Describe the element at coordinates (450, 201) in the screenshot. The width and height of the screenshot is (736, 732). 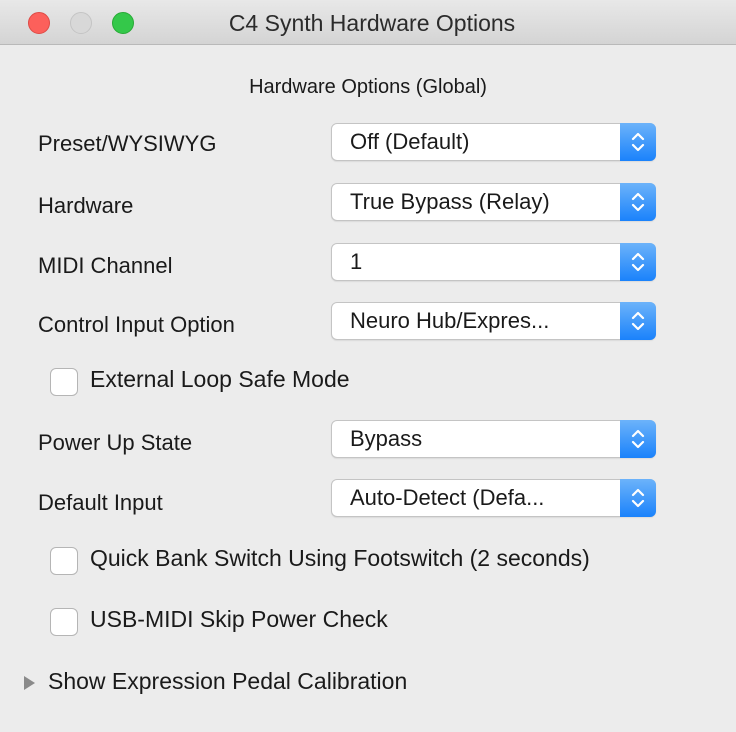
I see `hardware-value: True Bypass (Relay)` at that location.